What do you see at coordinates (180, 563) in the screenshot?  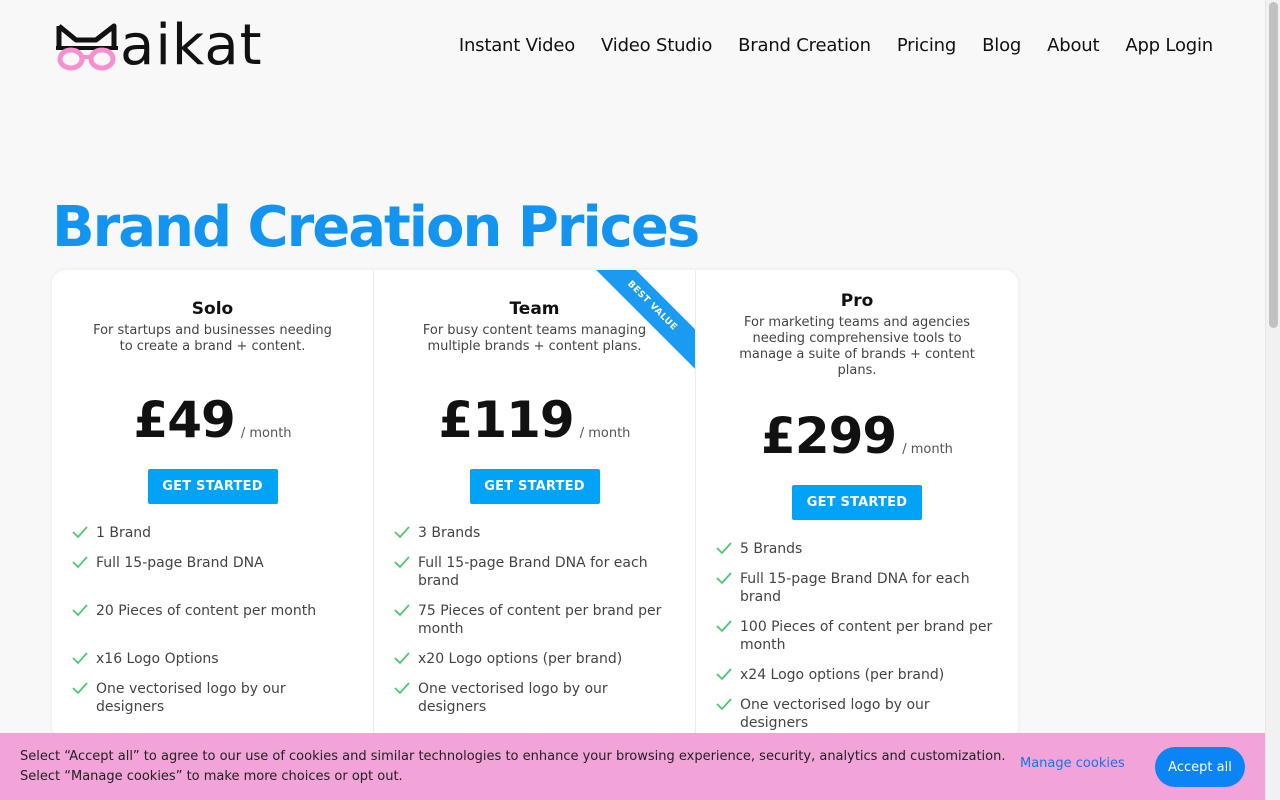 I see `feature-text: Full 15-page Brand DNA` at bounding box center [180, 563].